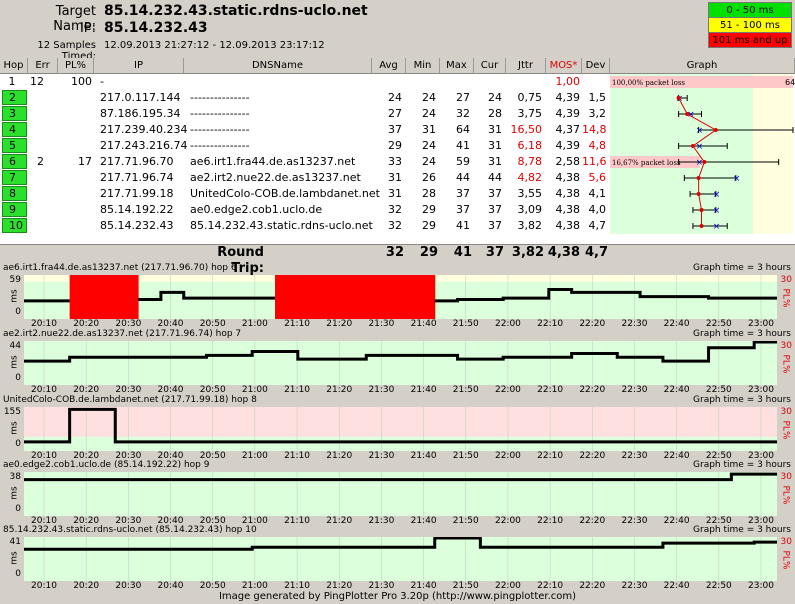  What do you see at coordinates (495, 209) in the screenshot?
I see `cell-cur: 37` at bounding box center [495, 209].